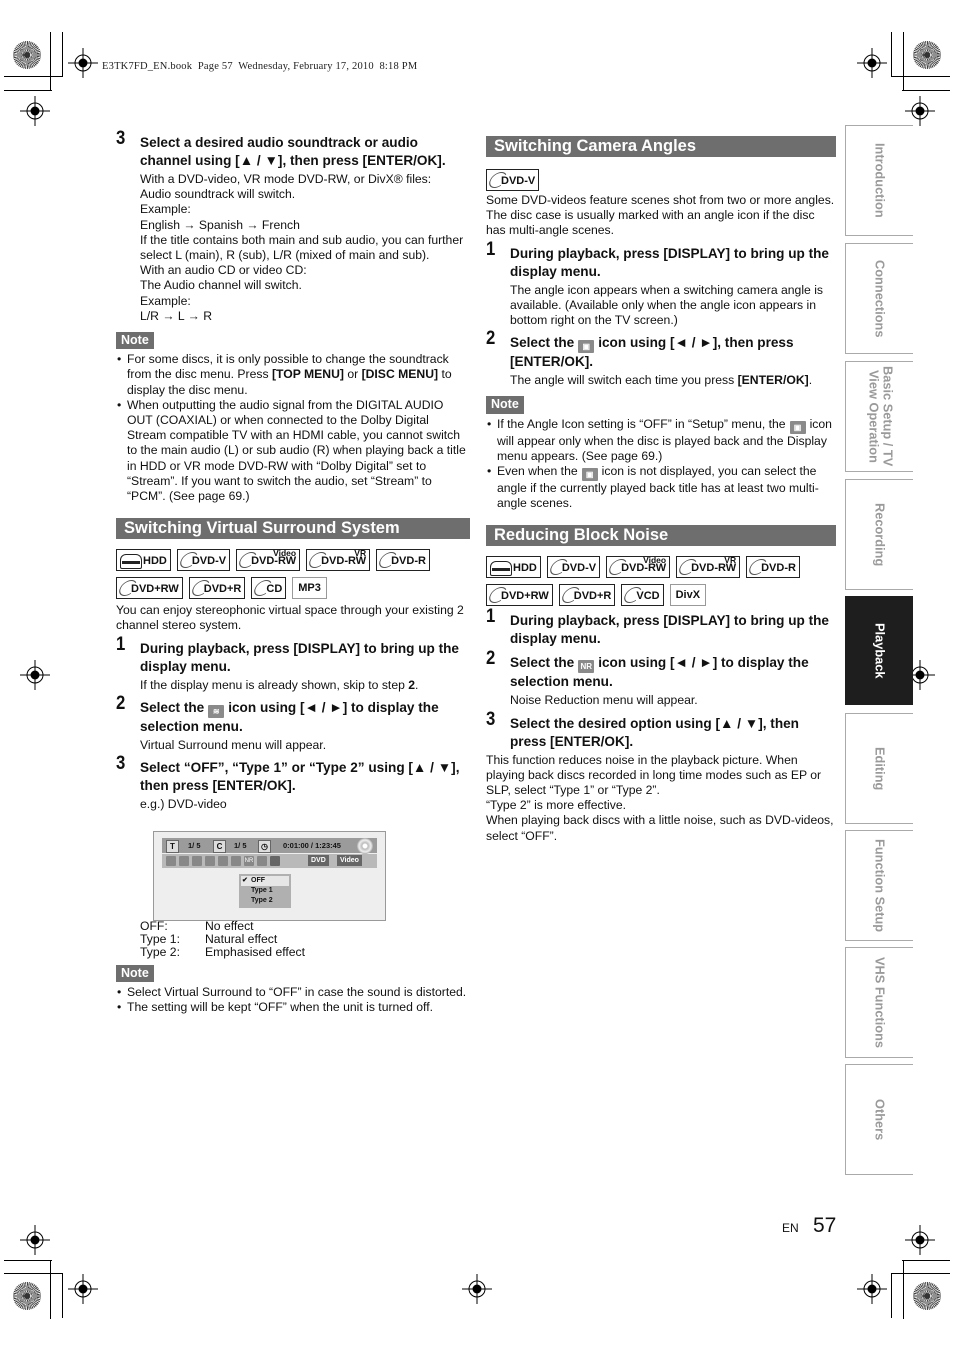 The image size is (954, 1351). What do you see at coordinates (264, 846) in the screenshot?
I see `timer-icon: ◷` at bounding box center [264, 846].